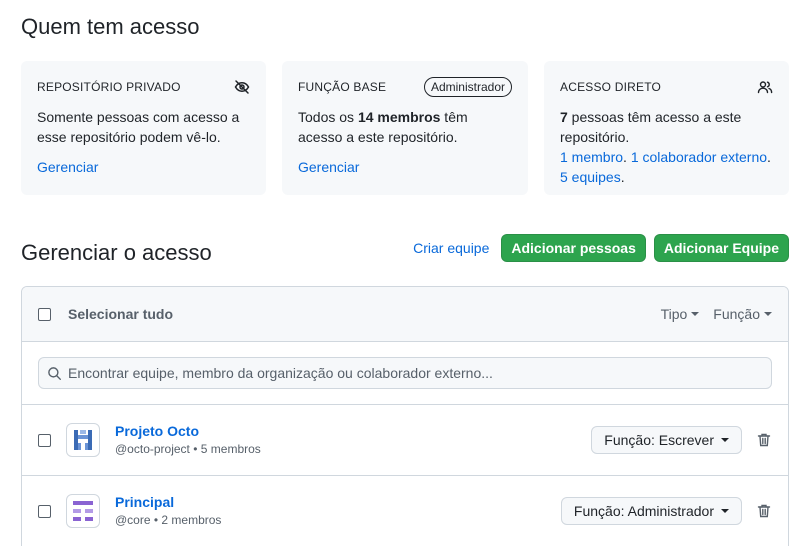  What do you see at coordinates (67, 167) in the screenshot?
I see `manage-visibility-link: Gerenciar` at bounding box center [67, 167].